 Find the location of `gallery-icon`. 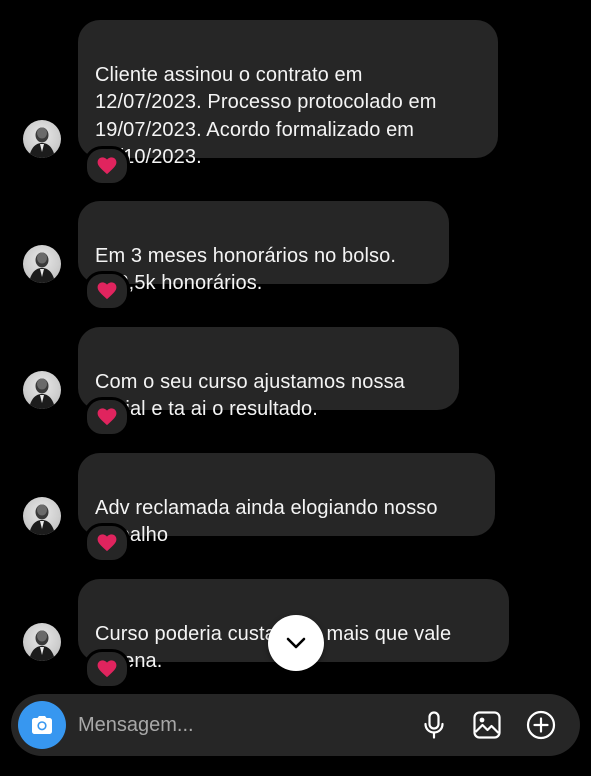

gallery-icon is located at coordinates (487, 725).